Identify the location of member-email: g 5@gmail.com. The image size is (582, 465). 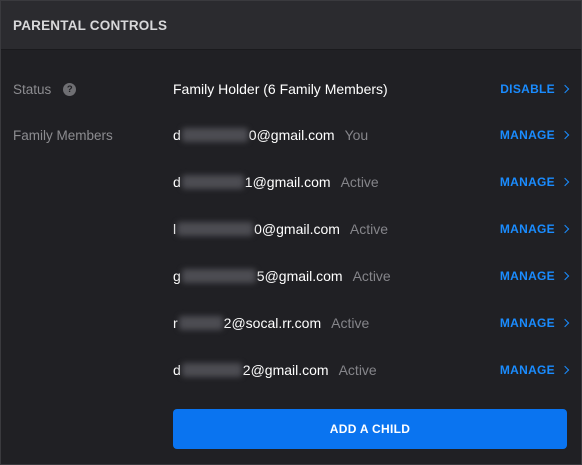
(258, 276).